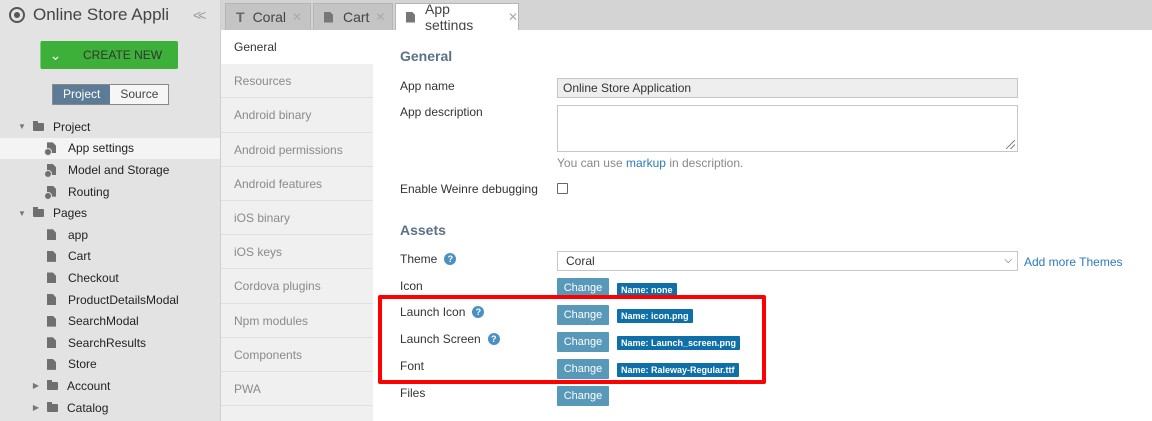  I want to click on hint-prefix: You can use, so click(590, 163).